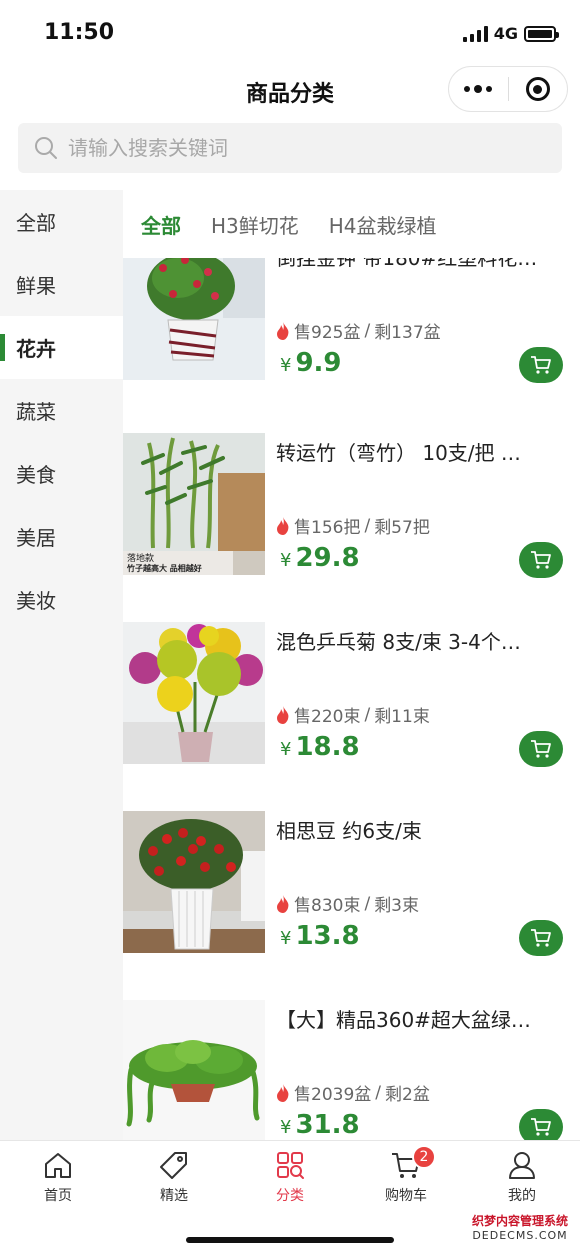  What do you see at coordinates (61, 410) in the screenshot?
I see `sidebar-item-vegetables: 蔬菜` at bounding box center [61, 410].